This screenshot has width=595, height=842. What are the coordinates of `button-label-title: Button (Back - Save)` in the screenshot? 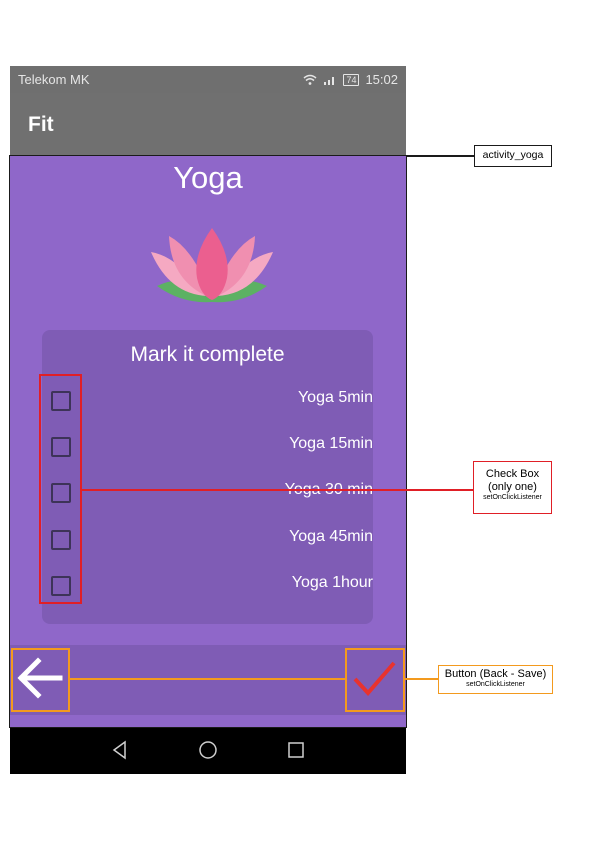 It's located at (495, 674).